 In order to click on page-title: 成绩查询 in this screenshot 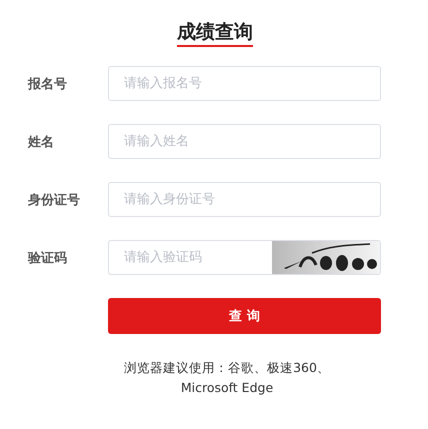, I will do `click(215, 33)`.